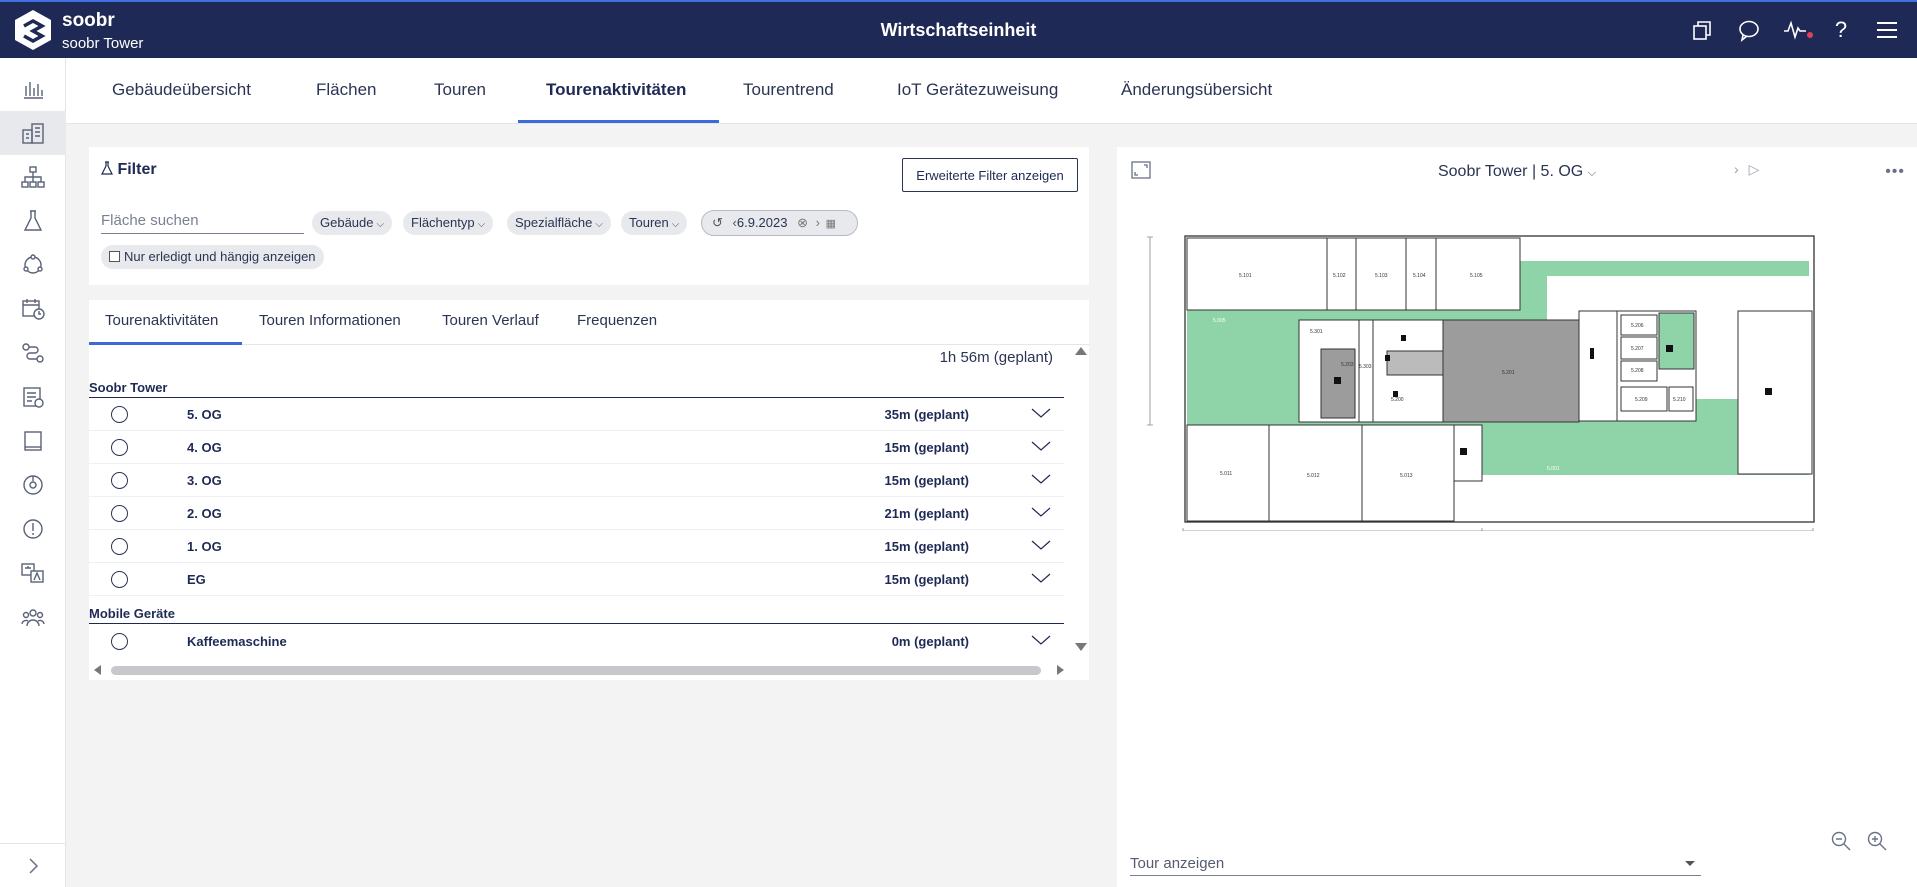  I want to click on rail-item-translations, so click(33, 573).